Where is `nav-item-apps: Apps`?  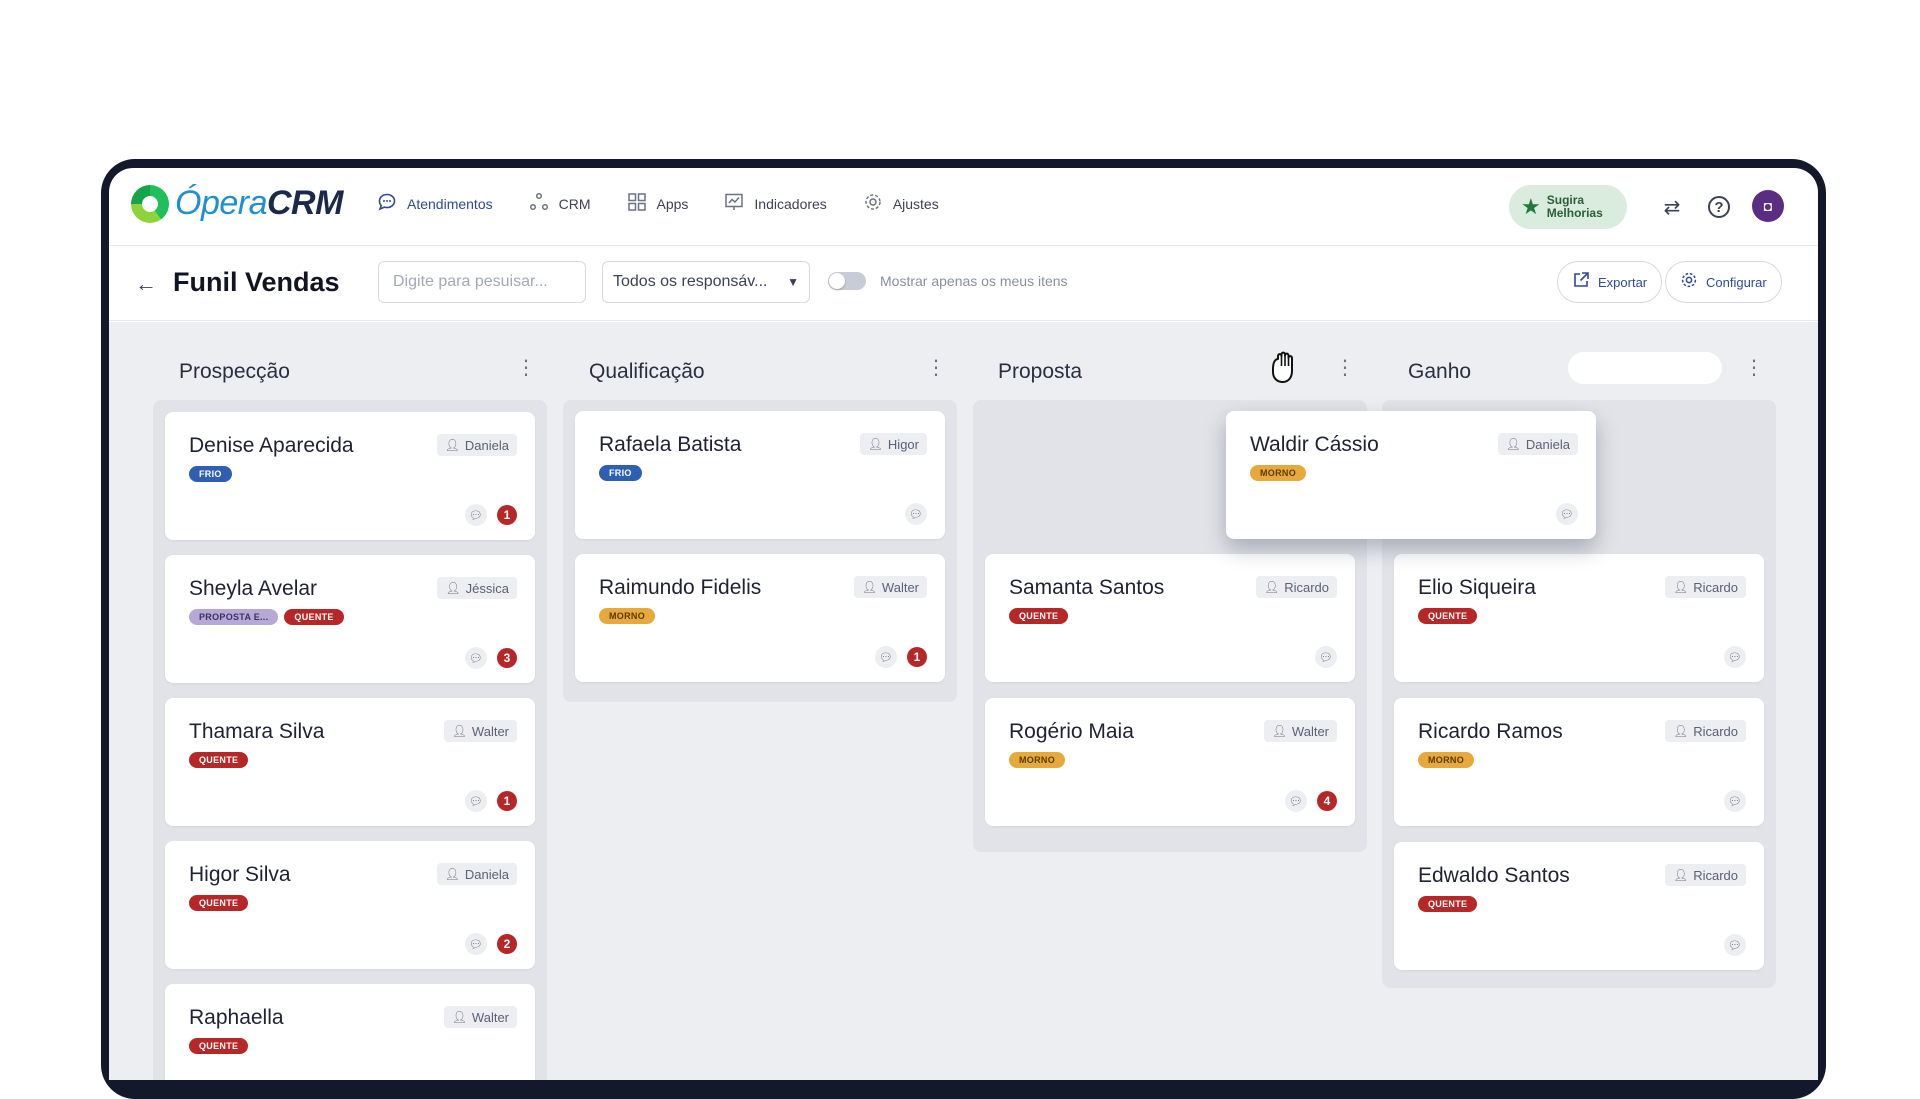 nav-item-apps: Apps is located at coordinates (658, 204).